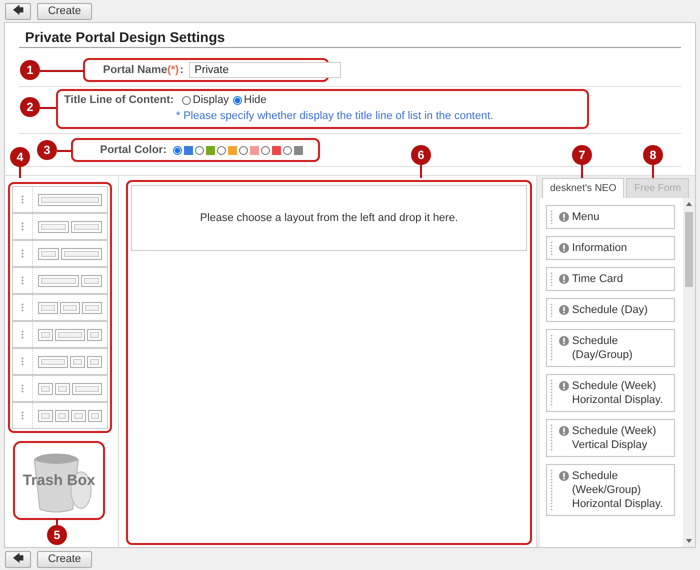 This screenshot has width=700, height=570. What do you see at coordinates (119, 100) in the screenshot?
I see `field-label: Title Line of Content:` at bounding box center [119, 100].